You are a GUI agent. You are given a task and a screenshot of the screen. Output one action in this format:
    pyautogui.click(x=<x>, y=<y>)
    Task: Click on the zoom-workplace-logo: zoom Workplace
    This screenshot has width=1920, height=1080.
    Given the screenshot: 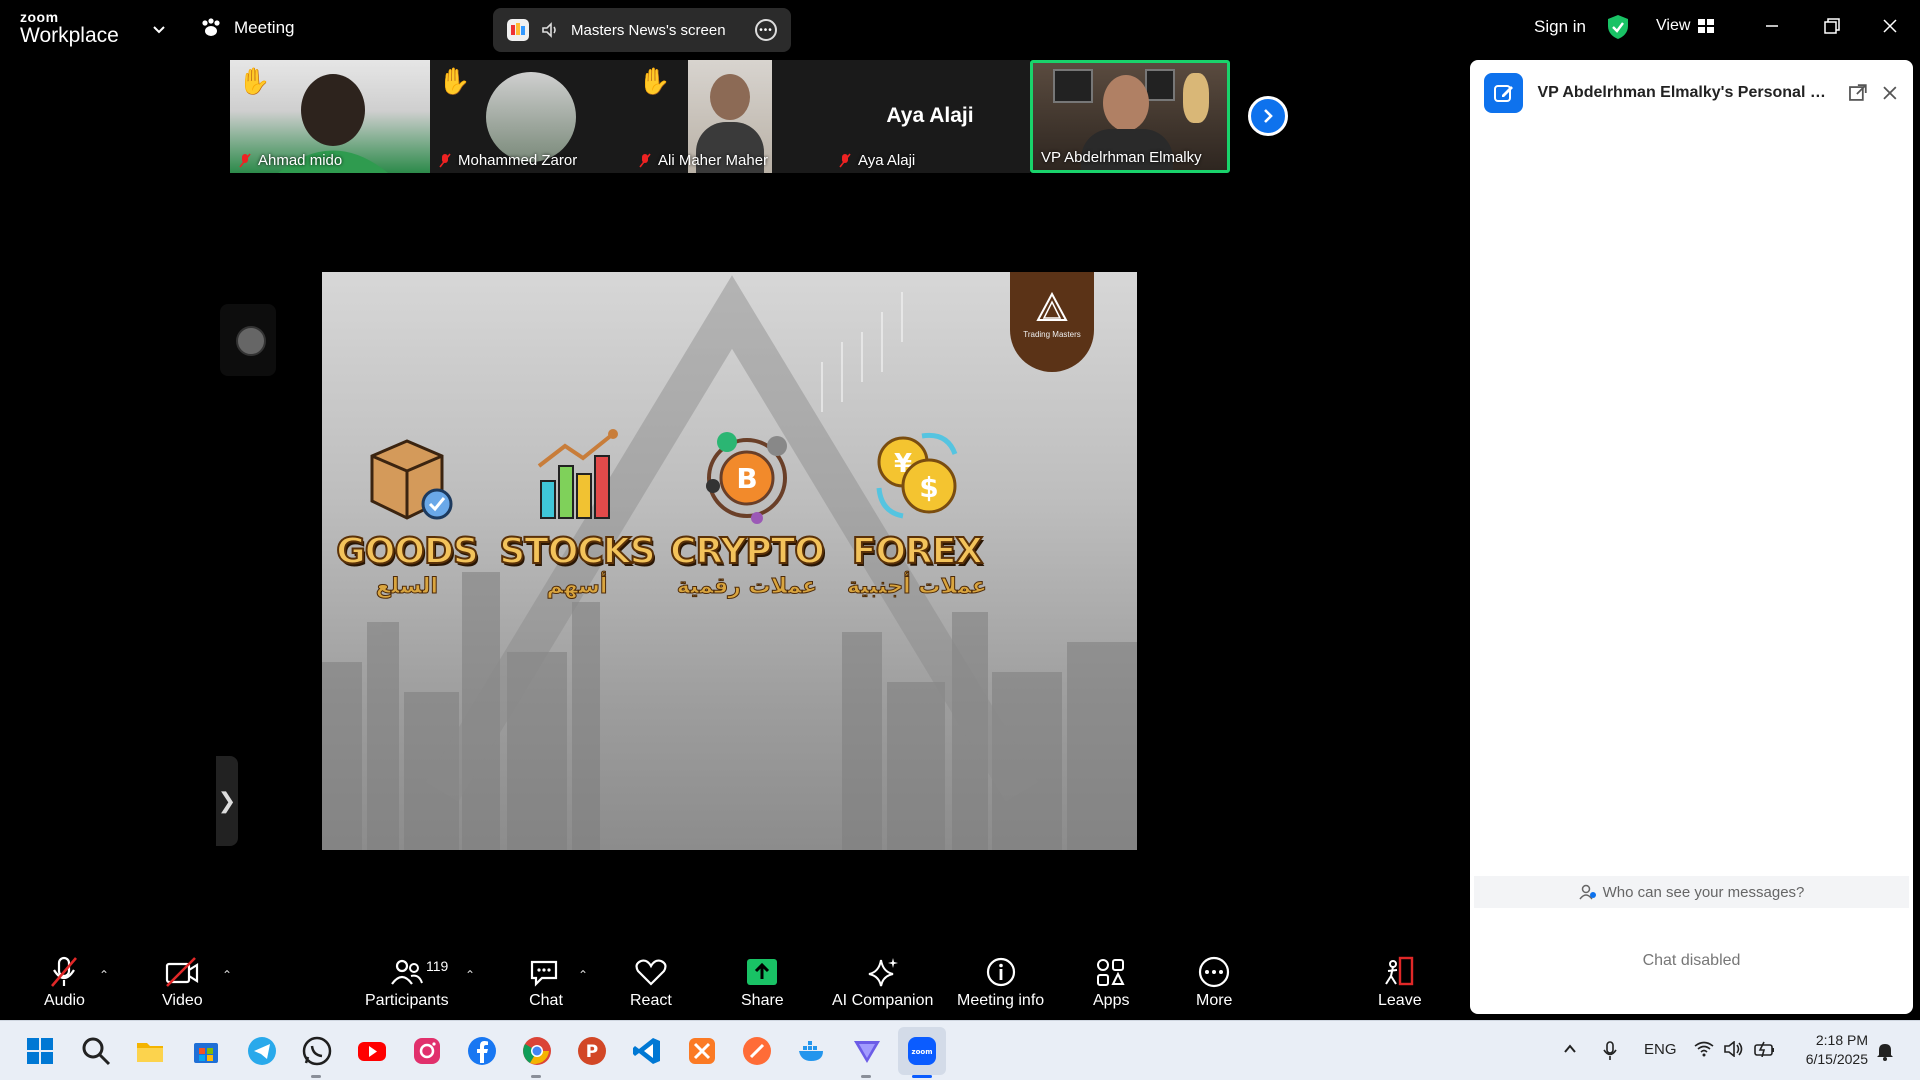 What is the action you would take?
    pyautogui.click(x=69, y=28)
    